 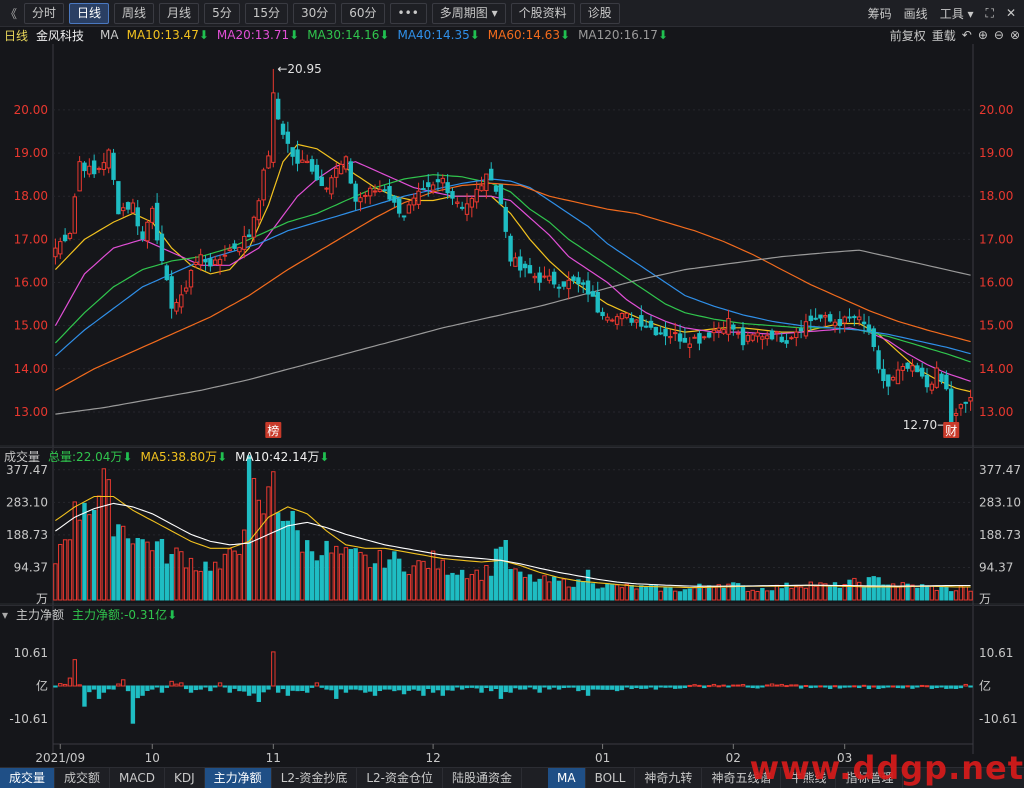 What do you see at coordinates (238, 778) in the screenshot?
I see `indicator-tab: 主力净额` at bounding box center [238, 778].